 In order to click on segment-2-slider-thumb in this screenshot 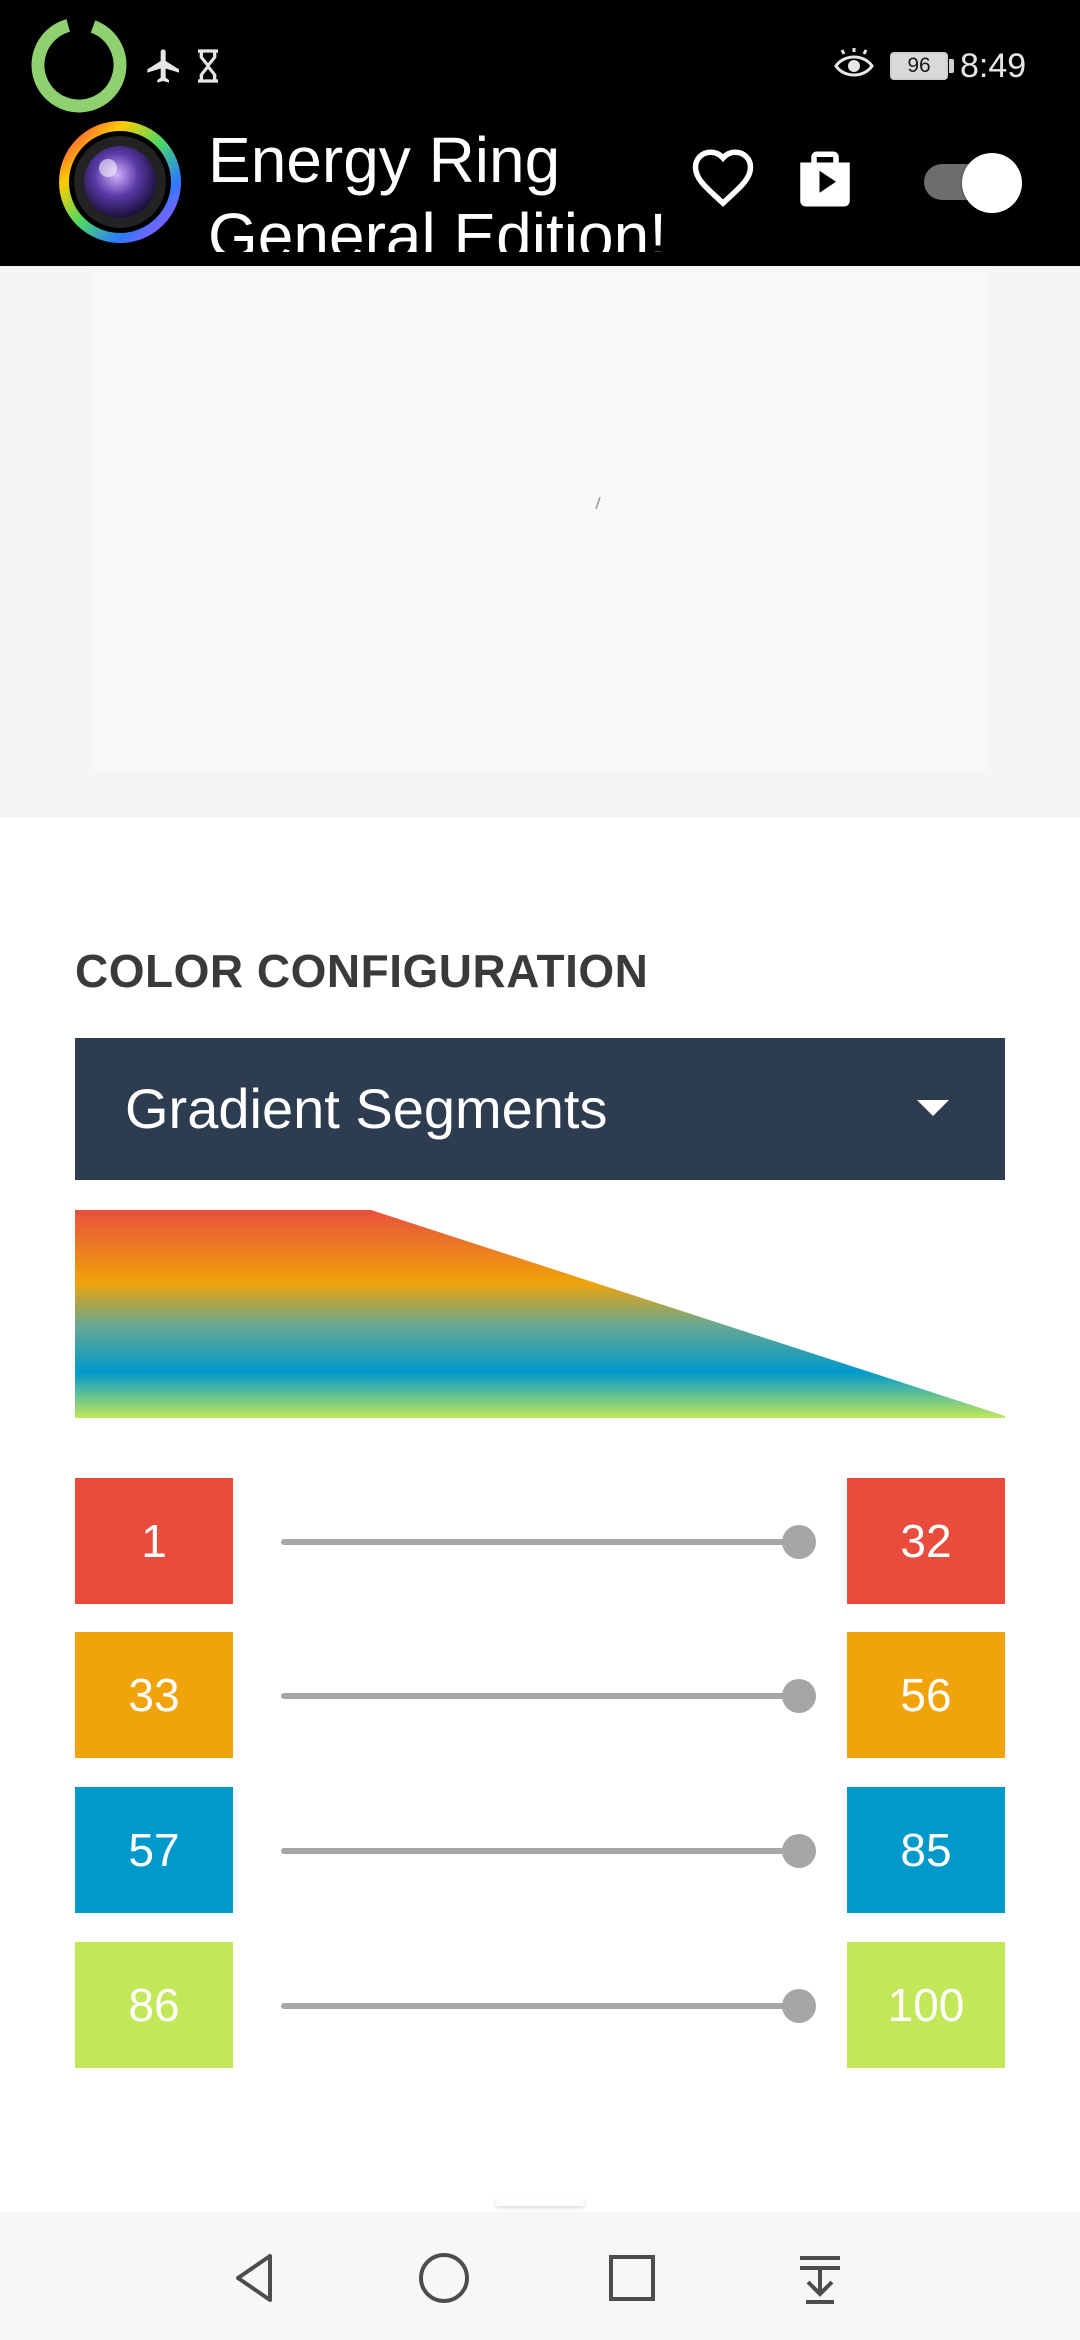, I will do `click(799, 1696)`.